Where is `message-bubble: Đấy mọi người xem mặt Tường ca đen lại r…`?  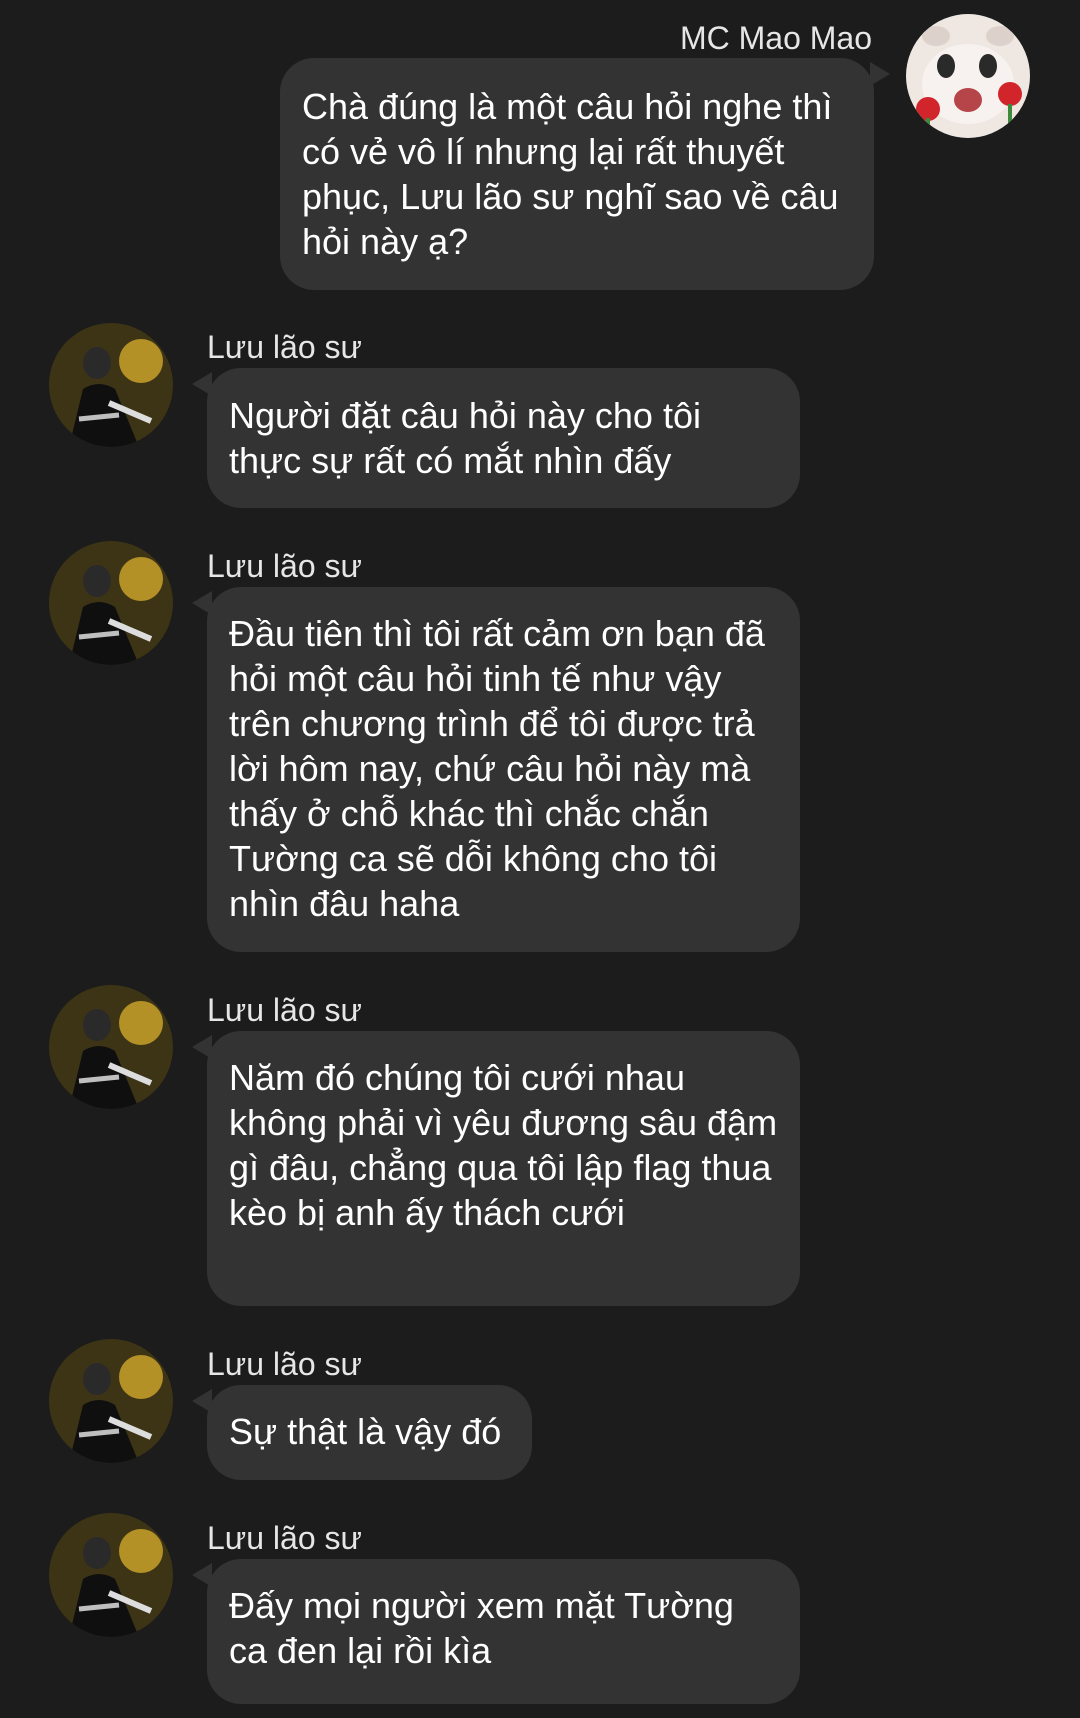 message-bubble: Đấy mọi người xem mặt Tường ca đen lại r… is located at coordinates (503, 1631).